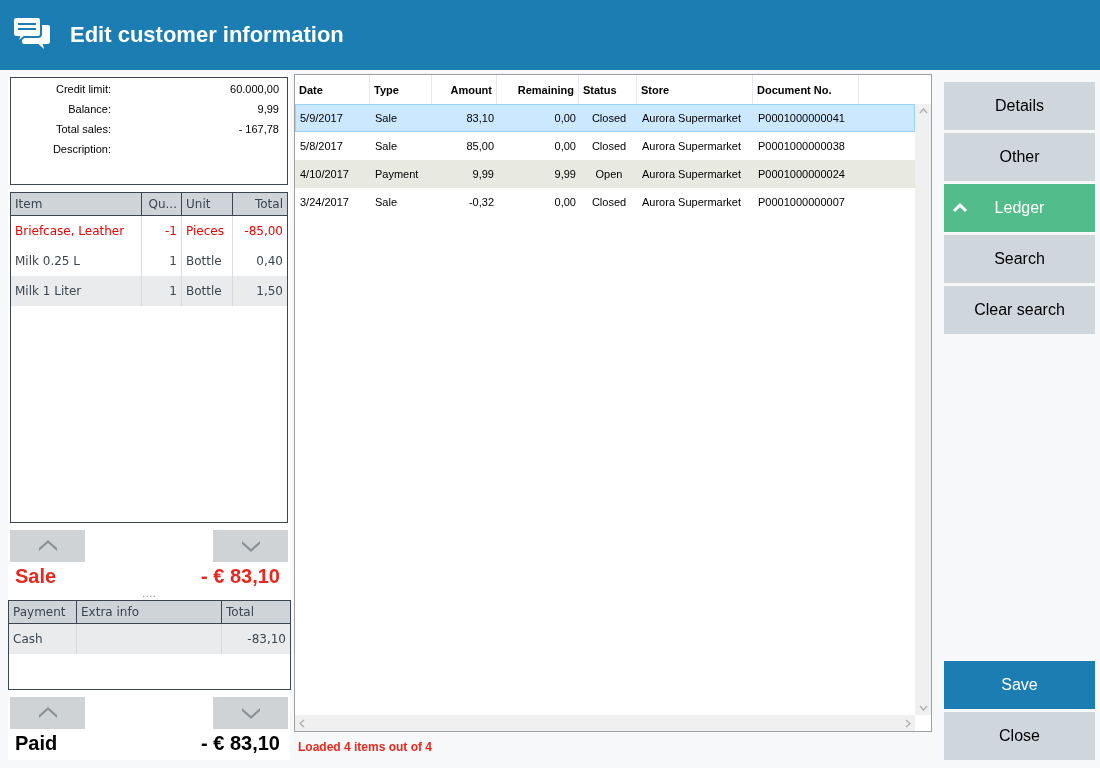 This screenshot has width=1100, height=768. I want to click on summary-value: 60.000,00, so click(254, 89).